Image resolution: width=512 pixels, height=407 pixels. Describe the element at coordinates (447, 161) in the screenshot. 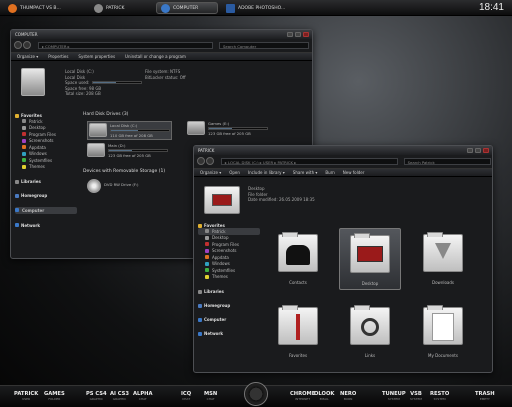

I see `search-input: Search Patrick` at that location.